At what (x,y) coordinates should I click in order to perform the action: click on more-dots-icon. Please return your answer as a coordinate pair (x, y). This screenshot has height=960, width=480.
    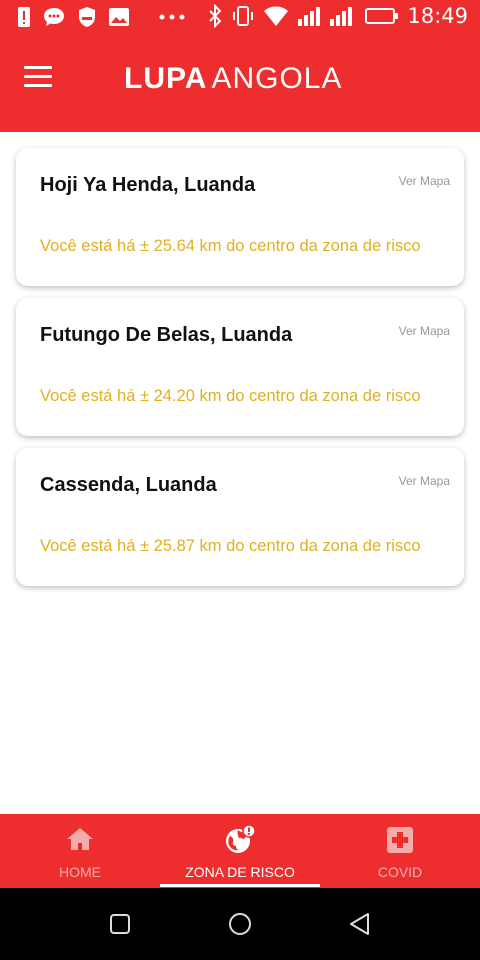
    Looking at the image, I should click on (172, 17).